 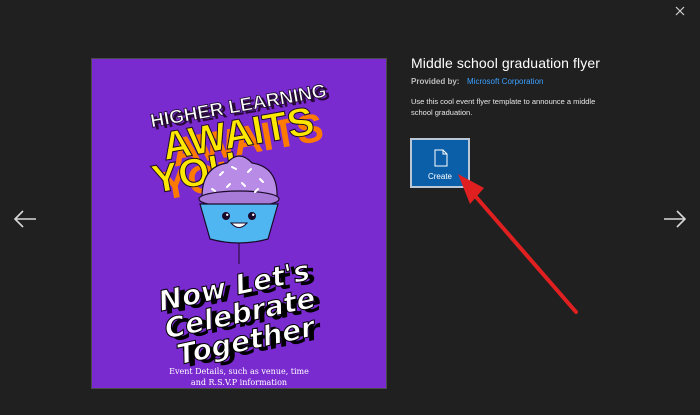 I want to click on next-template-button, so click(x=675, y=219).